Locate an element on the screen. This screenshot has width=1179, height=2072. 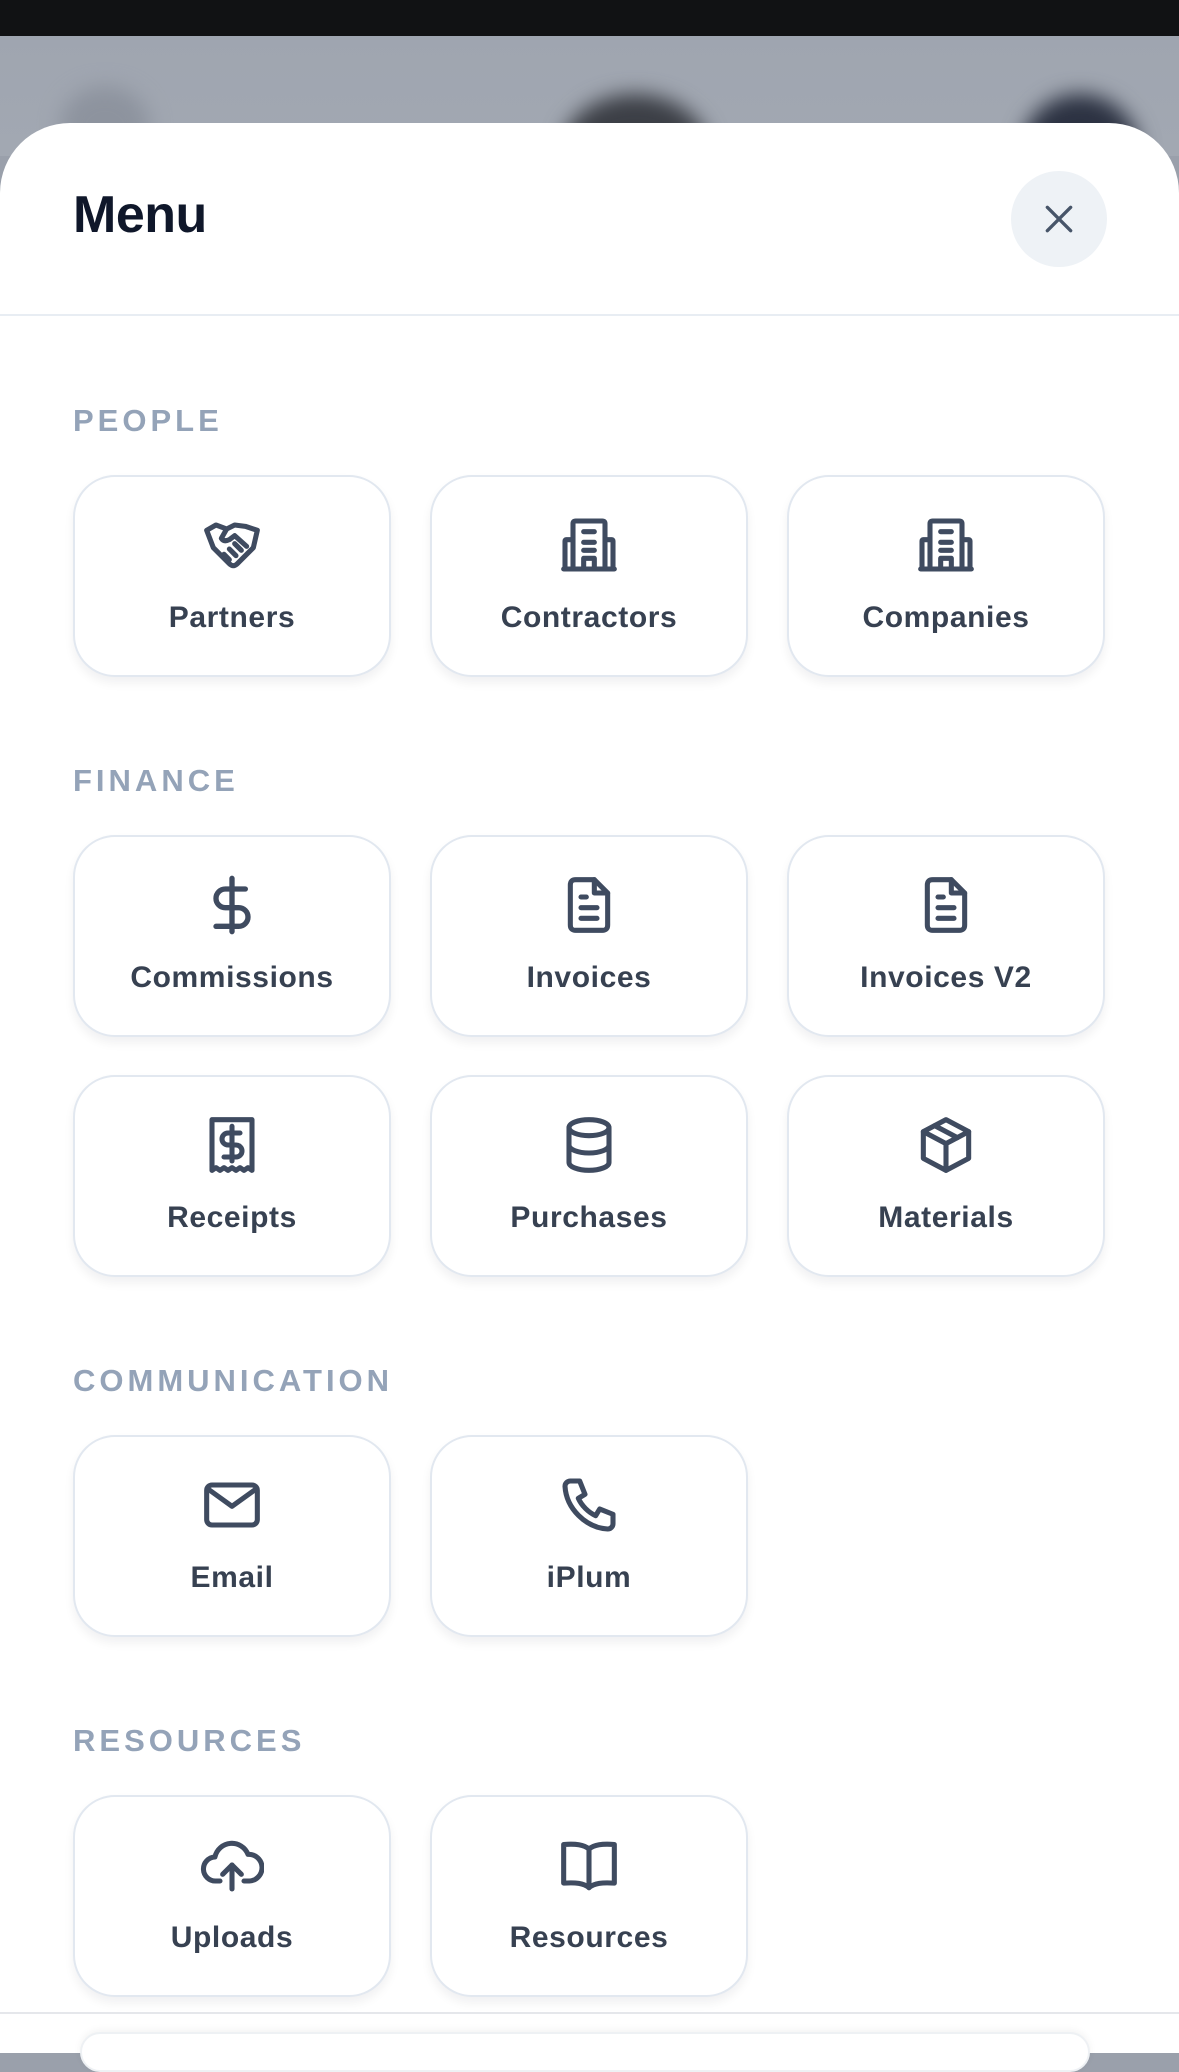
menu-item-label: Materials is located at coordinates (946, 1217).